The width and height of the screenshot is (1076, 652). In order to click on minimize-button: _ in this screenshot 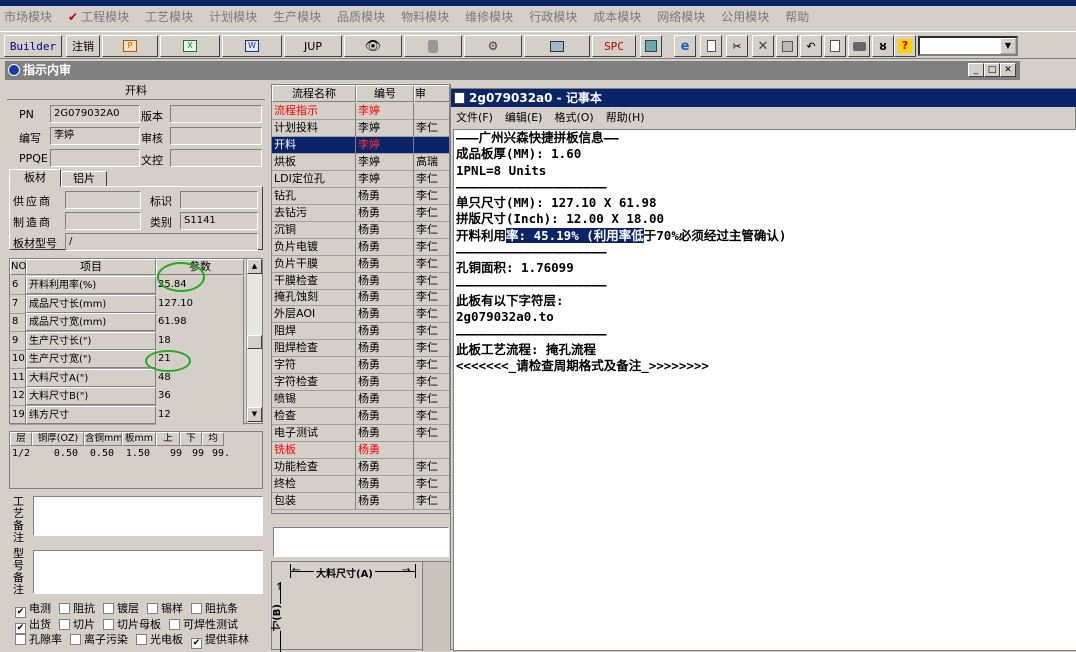, I will do `click(976, 70)`.